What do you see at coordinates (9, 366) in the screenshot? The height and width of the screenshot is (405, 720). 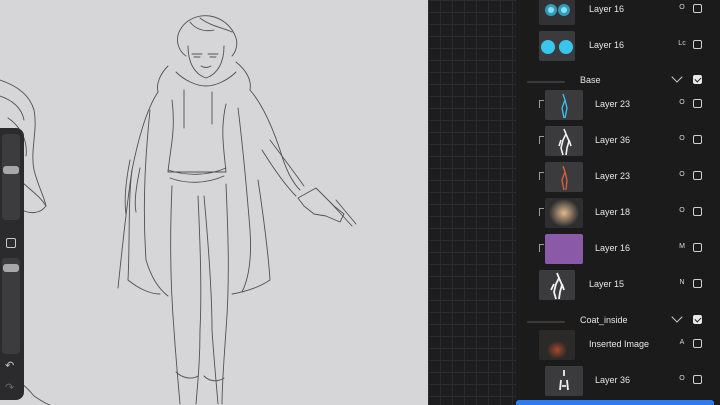 I see `undo-arrow-icon: ↶` at bounding box center [9, 366].